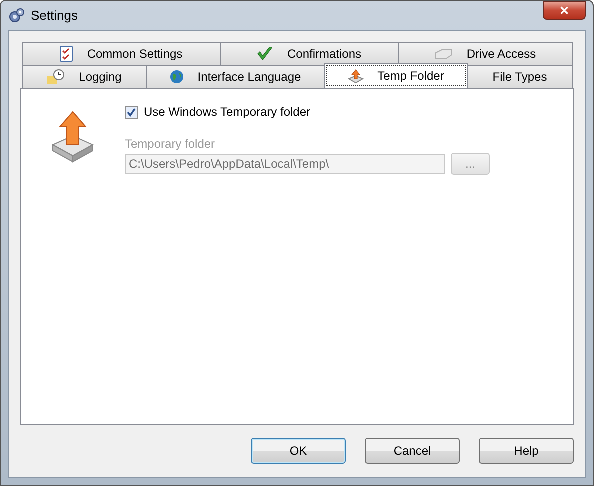 The image size is (594, 486). I want to click on tab: Common Settings, so click(121, 53).